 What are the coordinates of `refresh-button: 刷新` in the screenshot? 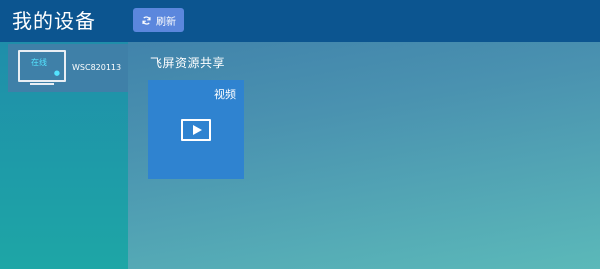 It's located at (158, 20).